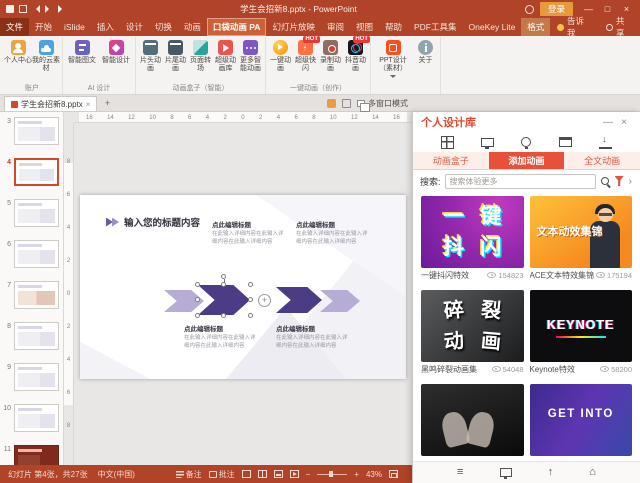 This screenshot has height=483, width=640. I want to click on super-animation-library-button: 超级动画库, so click(225, 55).